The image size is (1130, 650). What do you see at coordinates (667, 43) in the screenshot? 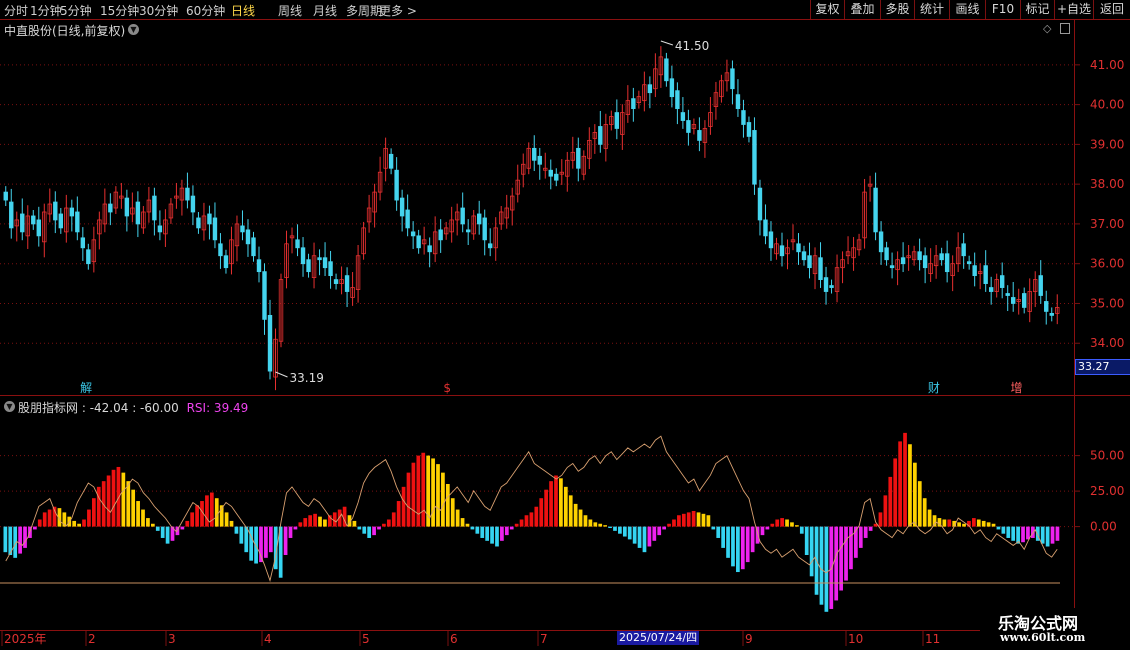
I see `high-marker-line` at bounding box center [667, 43].